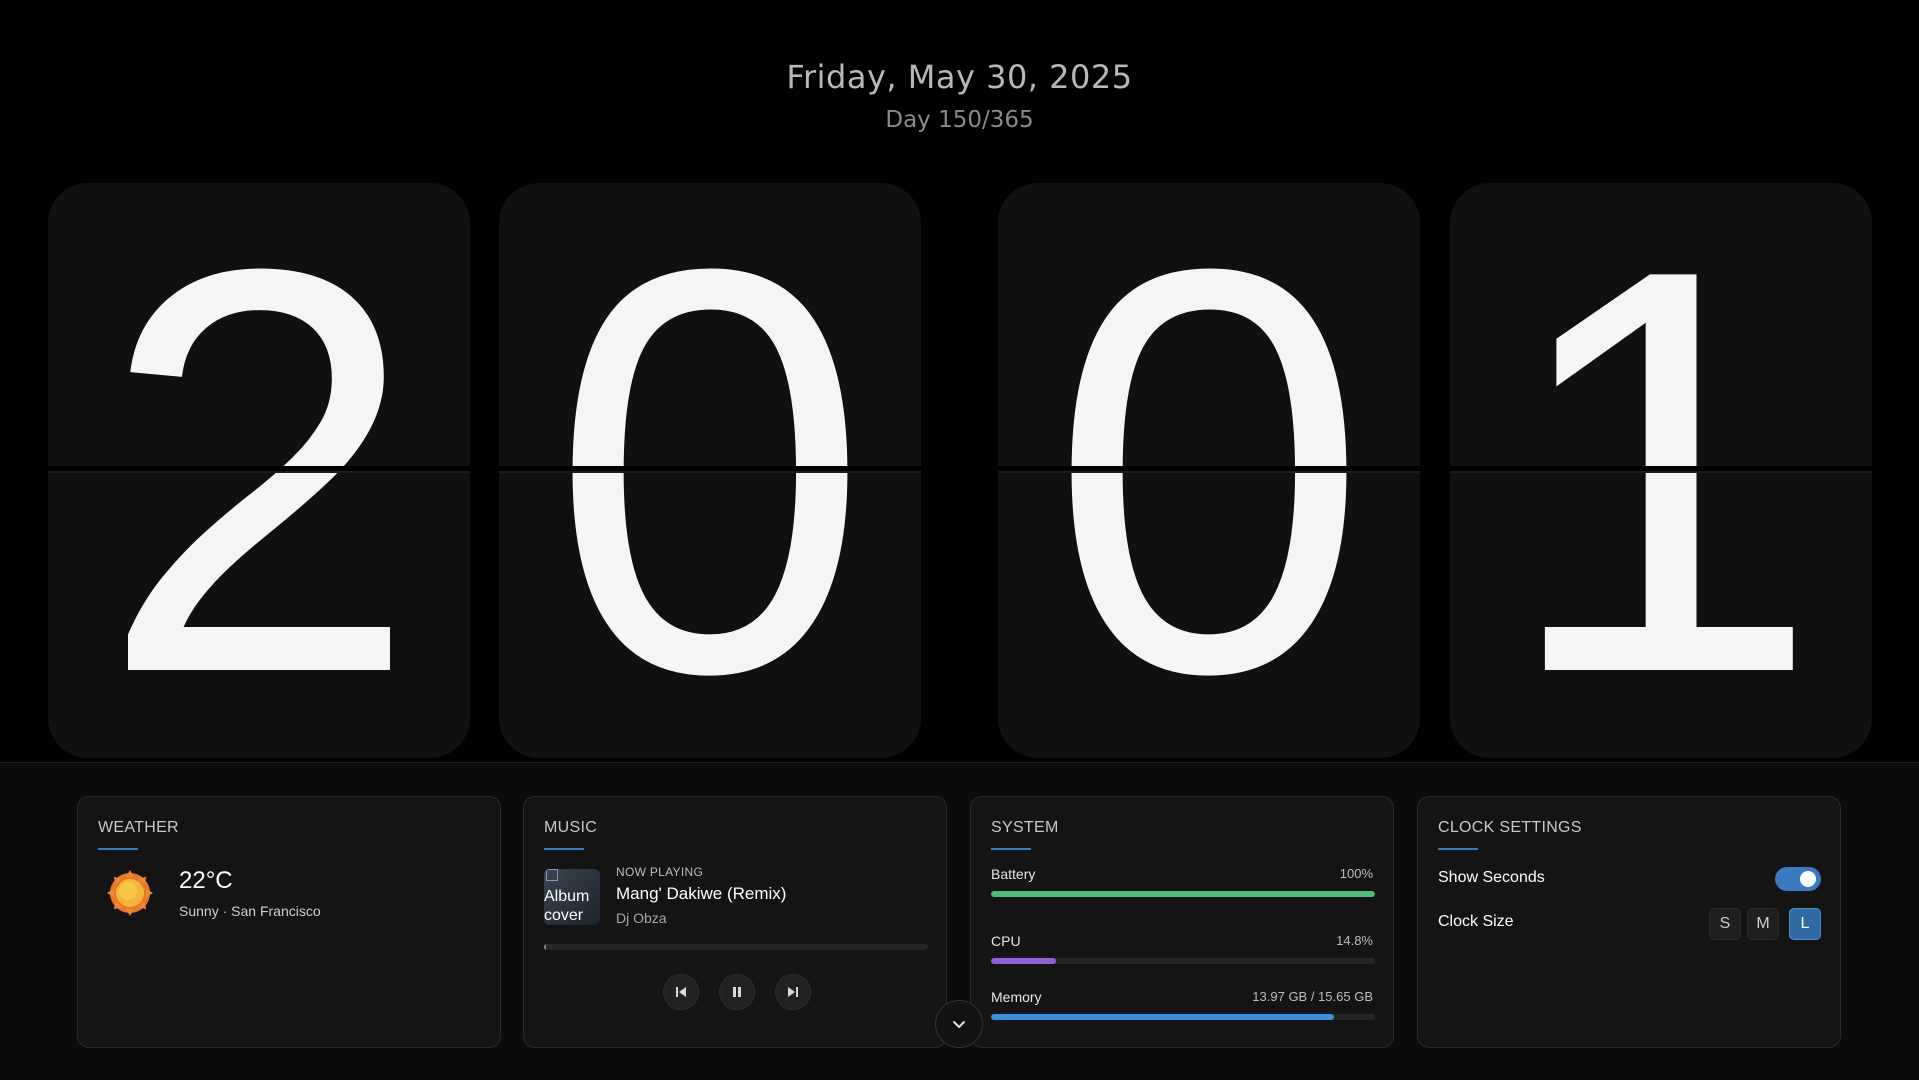  I want to click on memory-value: 13.97 GB / 15.65 GB, so click(1312, 996).